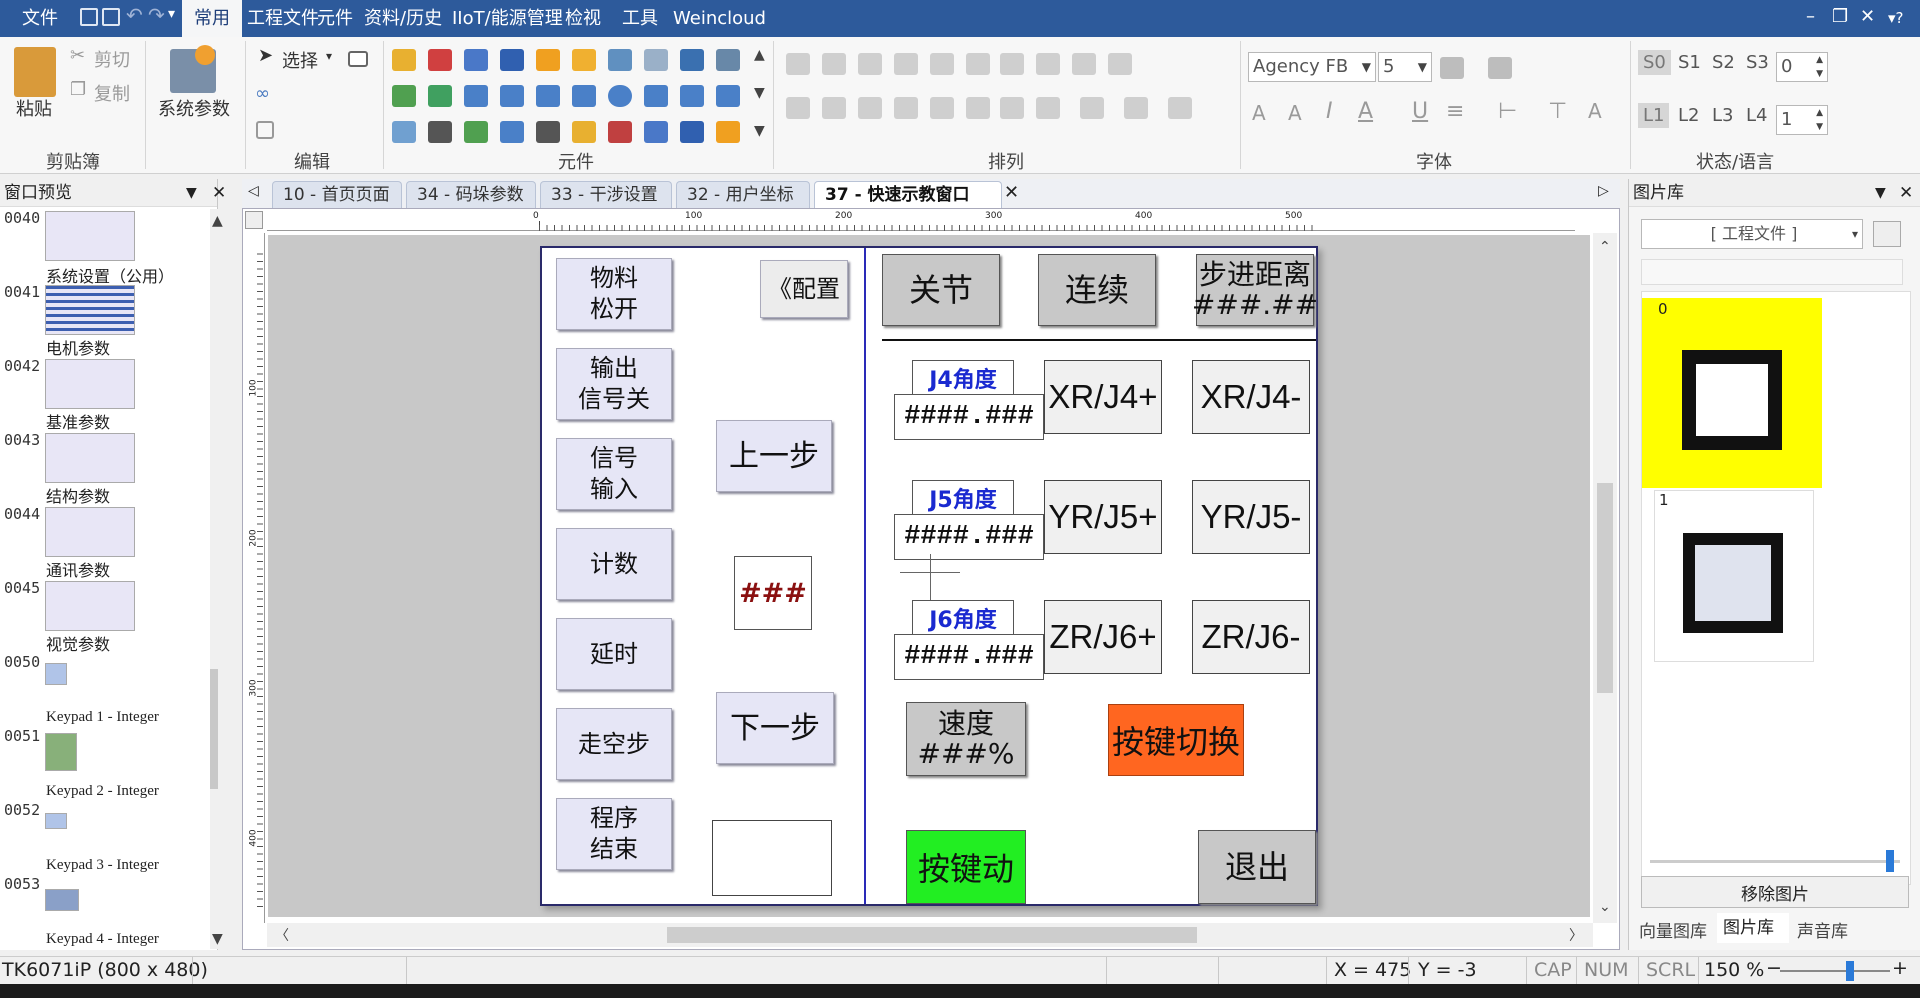  What do you see at coordinates (265, 130) in the screenshot?
I see `duplicate-icon` at bounding box center [265, 130].